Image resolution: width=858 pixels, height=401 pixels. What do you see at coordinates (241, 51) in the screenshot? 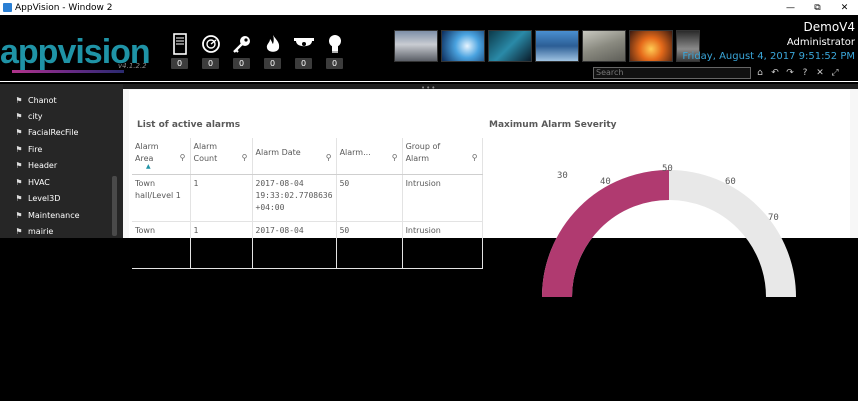
I see `counter-access: 0` at bounding box center [241, 51].